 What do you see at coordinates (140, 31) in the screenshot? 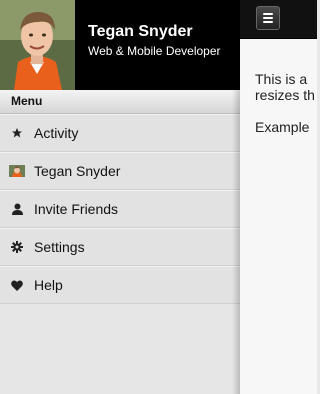
I see `profile-name: Tegan Snyder` at bounding box center [140, 31].